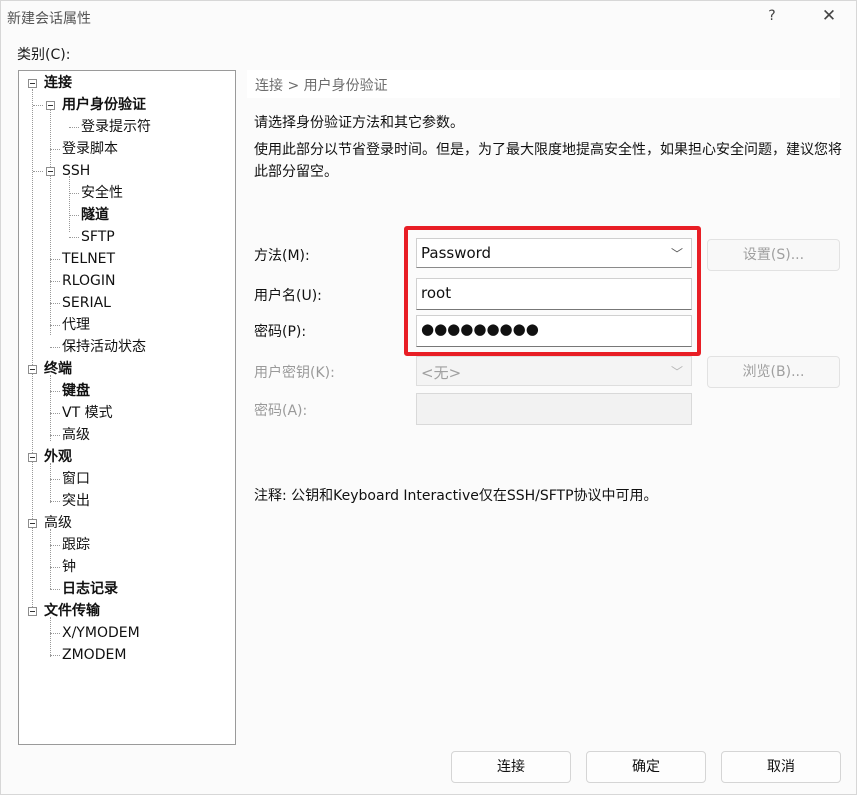  I want to click on tree-item: 键盘, so click(76, 391).